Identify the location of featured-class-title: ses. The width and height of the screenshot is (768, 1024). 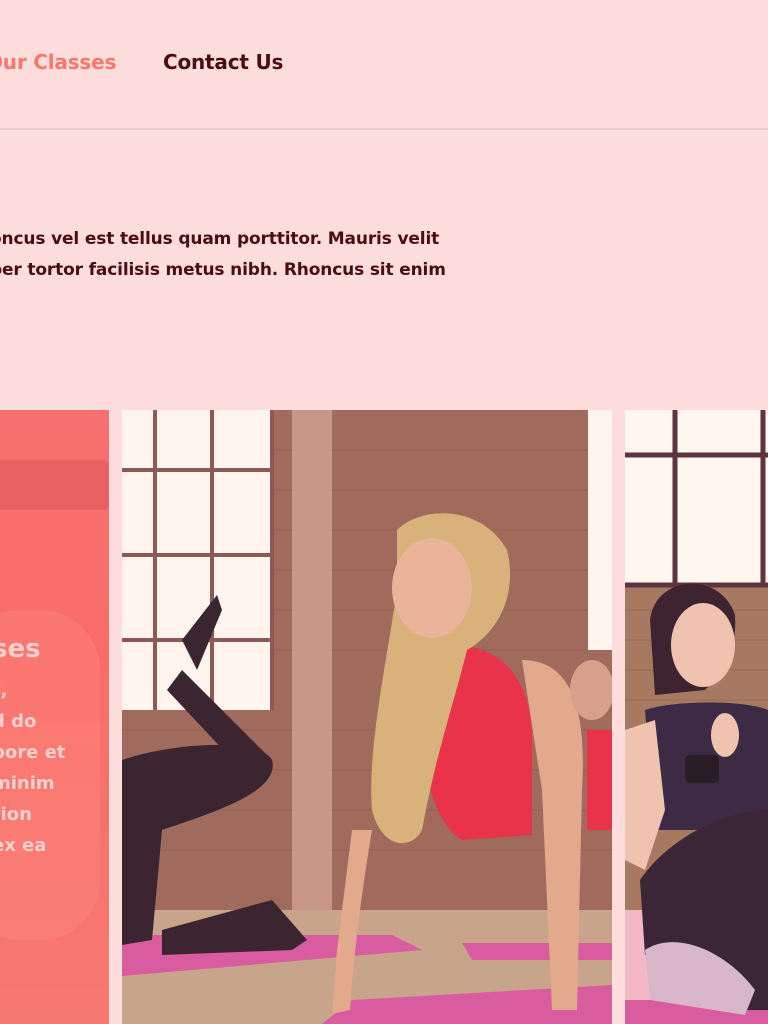
(20, 649).